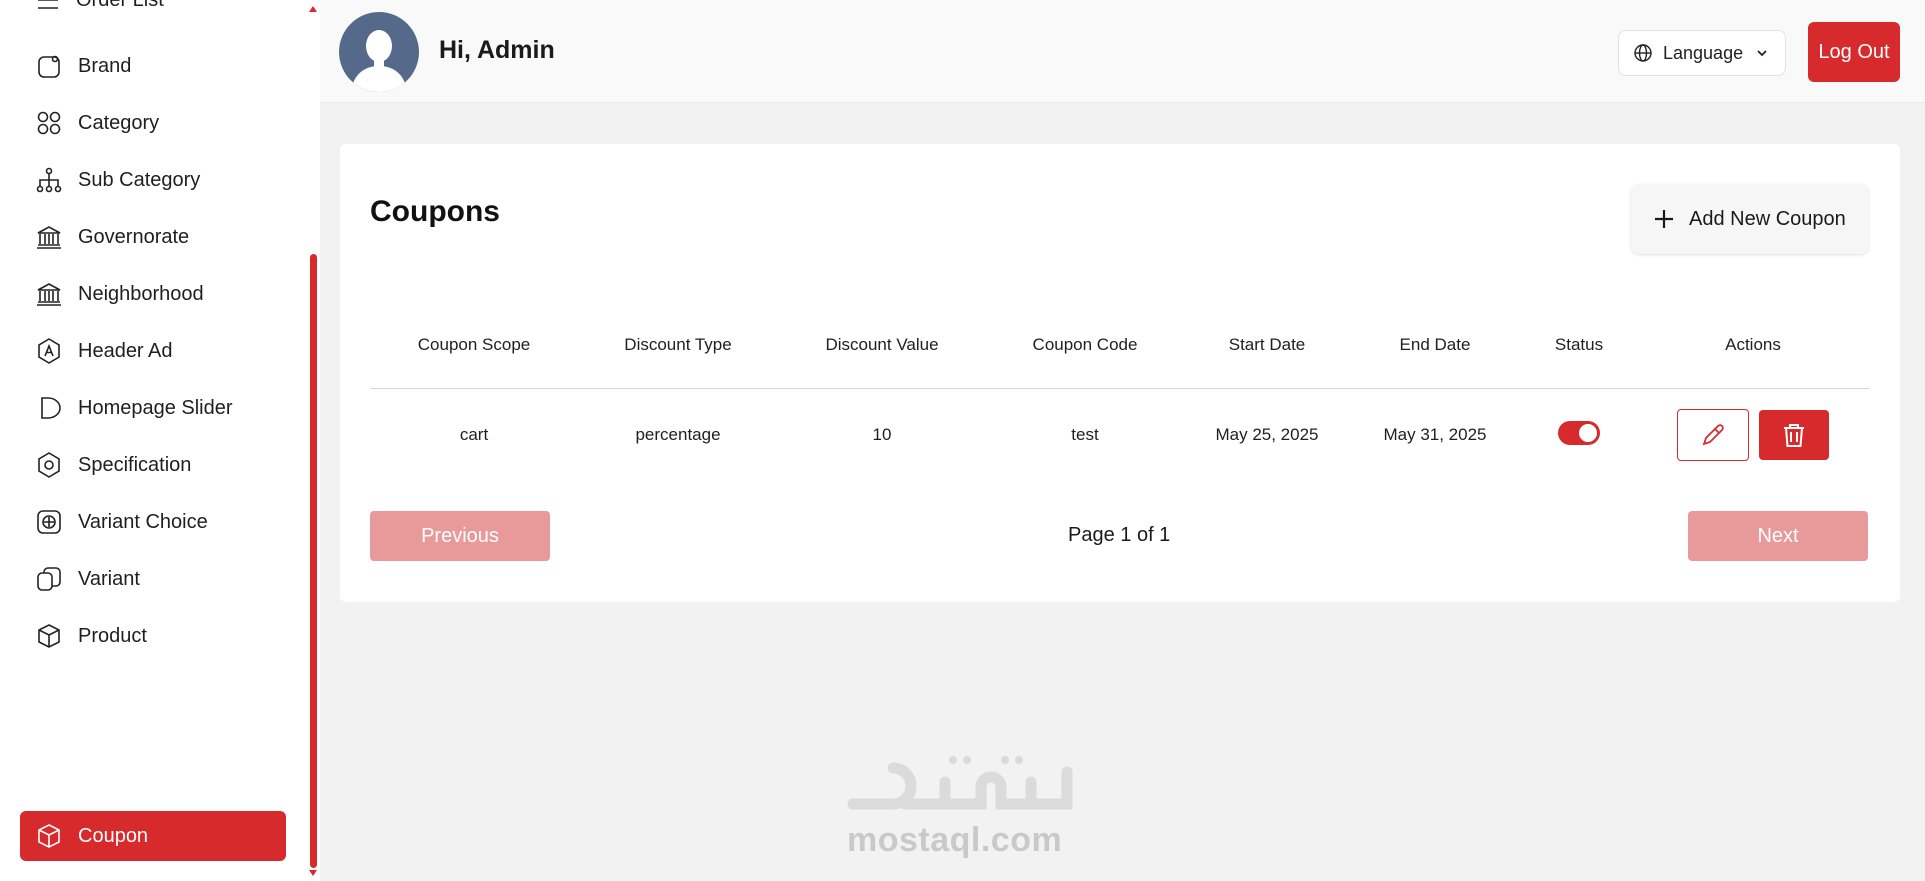 Image resolution: width=1925 pixels, height=881 pixels. I want to click on column-header-start-date: Start Date, so click(1267, 345).